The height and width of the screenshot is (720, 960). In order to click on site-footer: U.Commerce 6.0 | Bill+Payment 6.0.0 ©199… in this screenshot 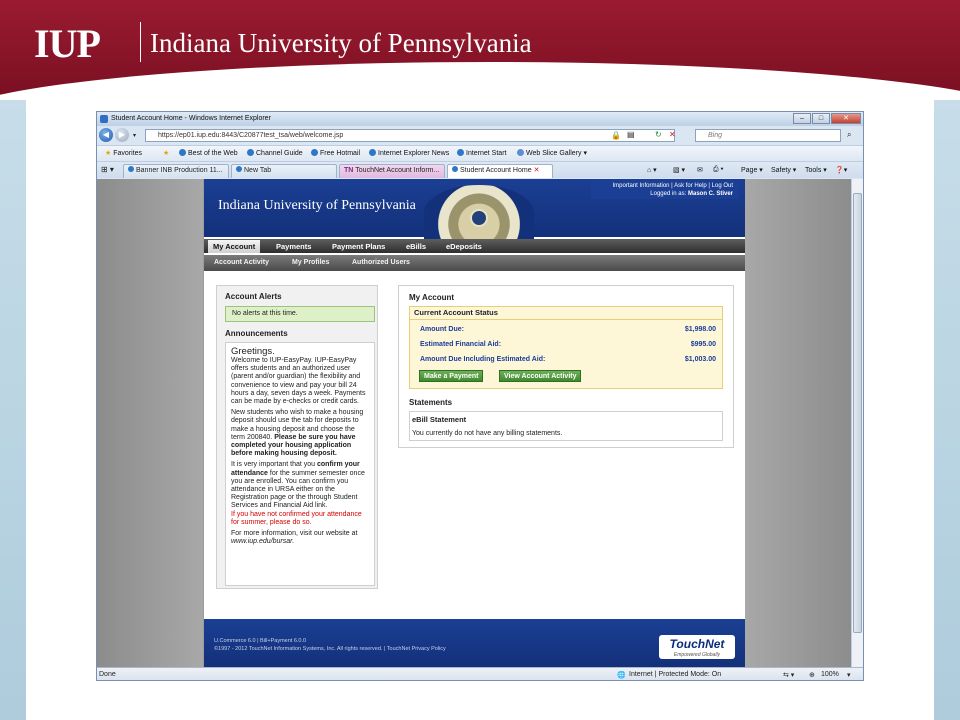, I will do `click(474, 643)`.